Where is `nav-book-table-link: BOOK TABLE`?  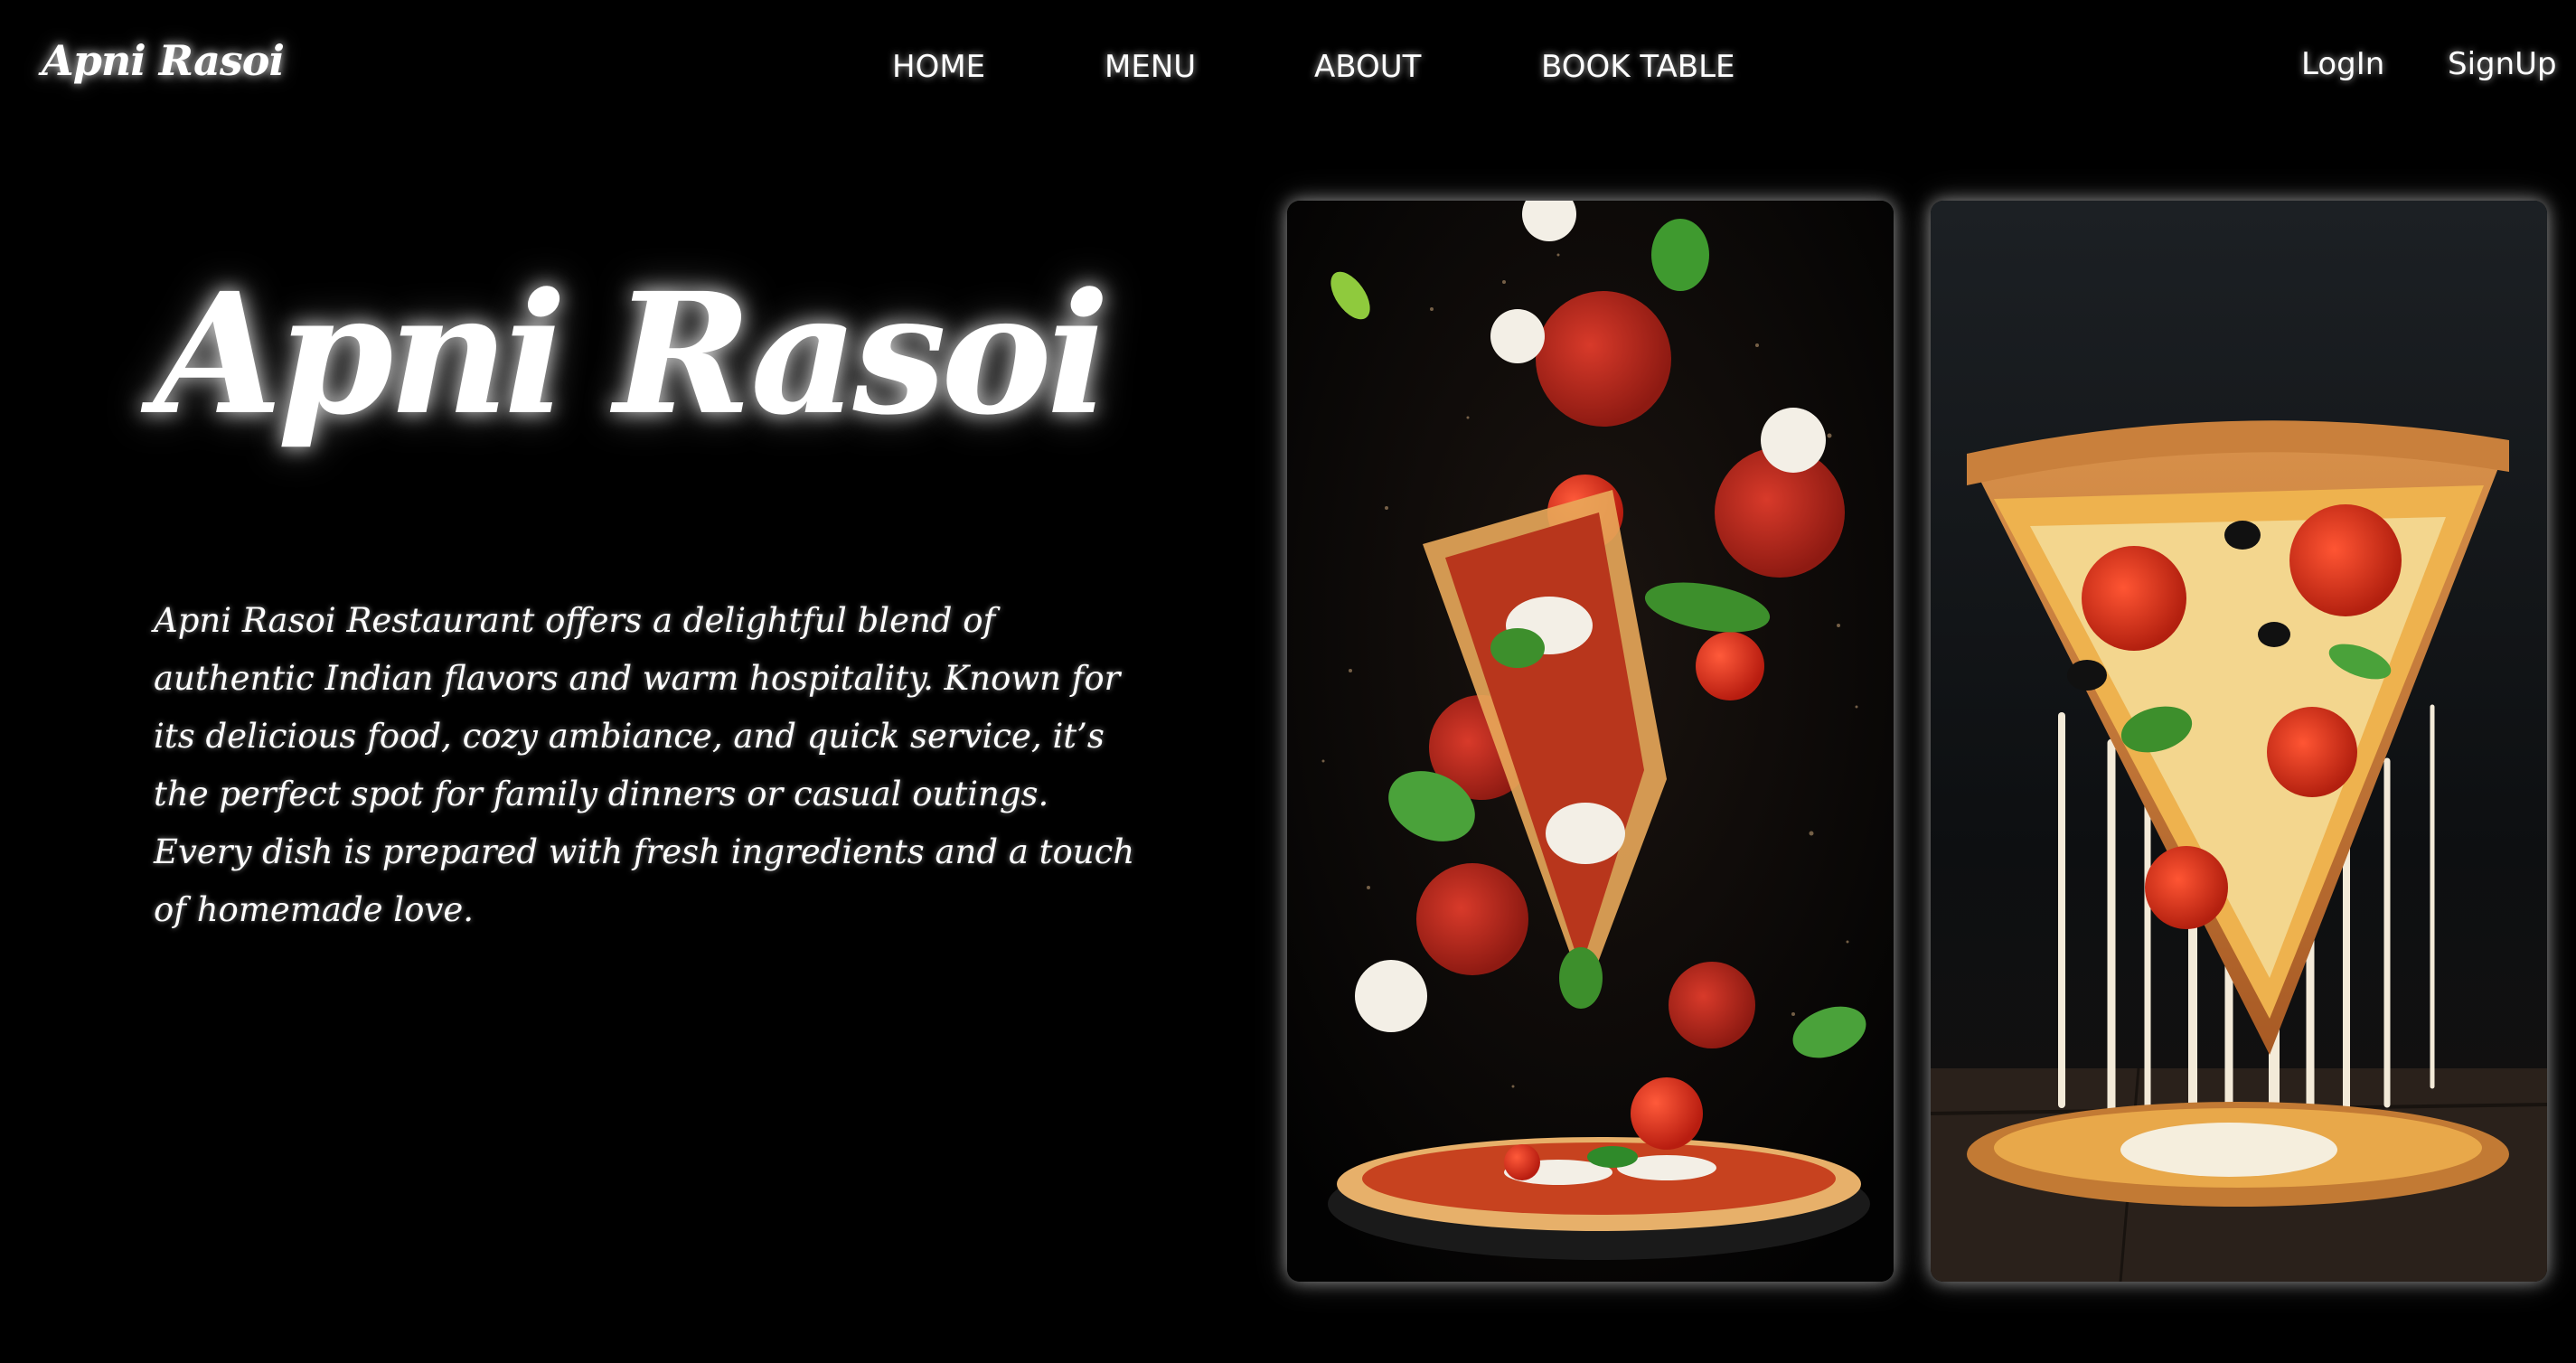
nav-book-table-link: BOOK TABLE is located at coordinates (1638, 67).